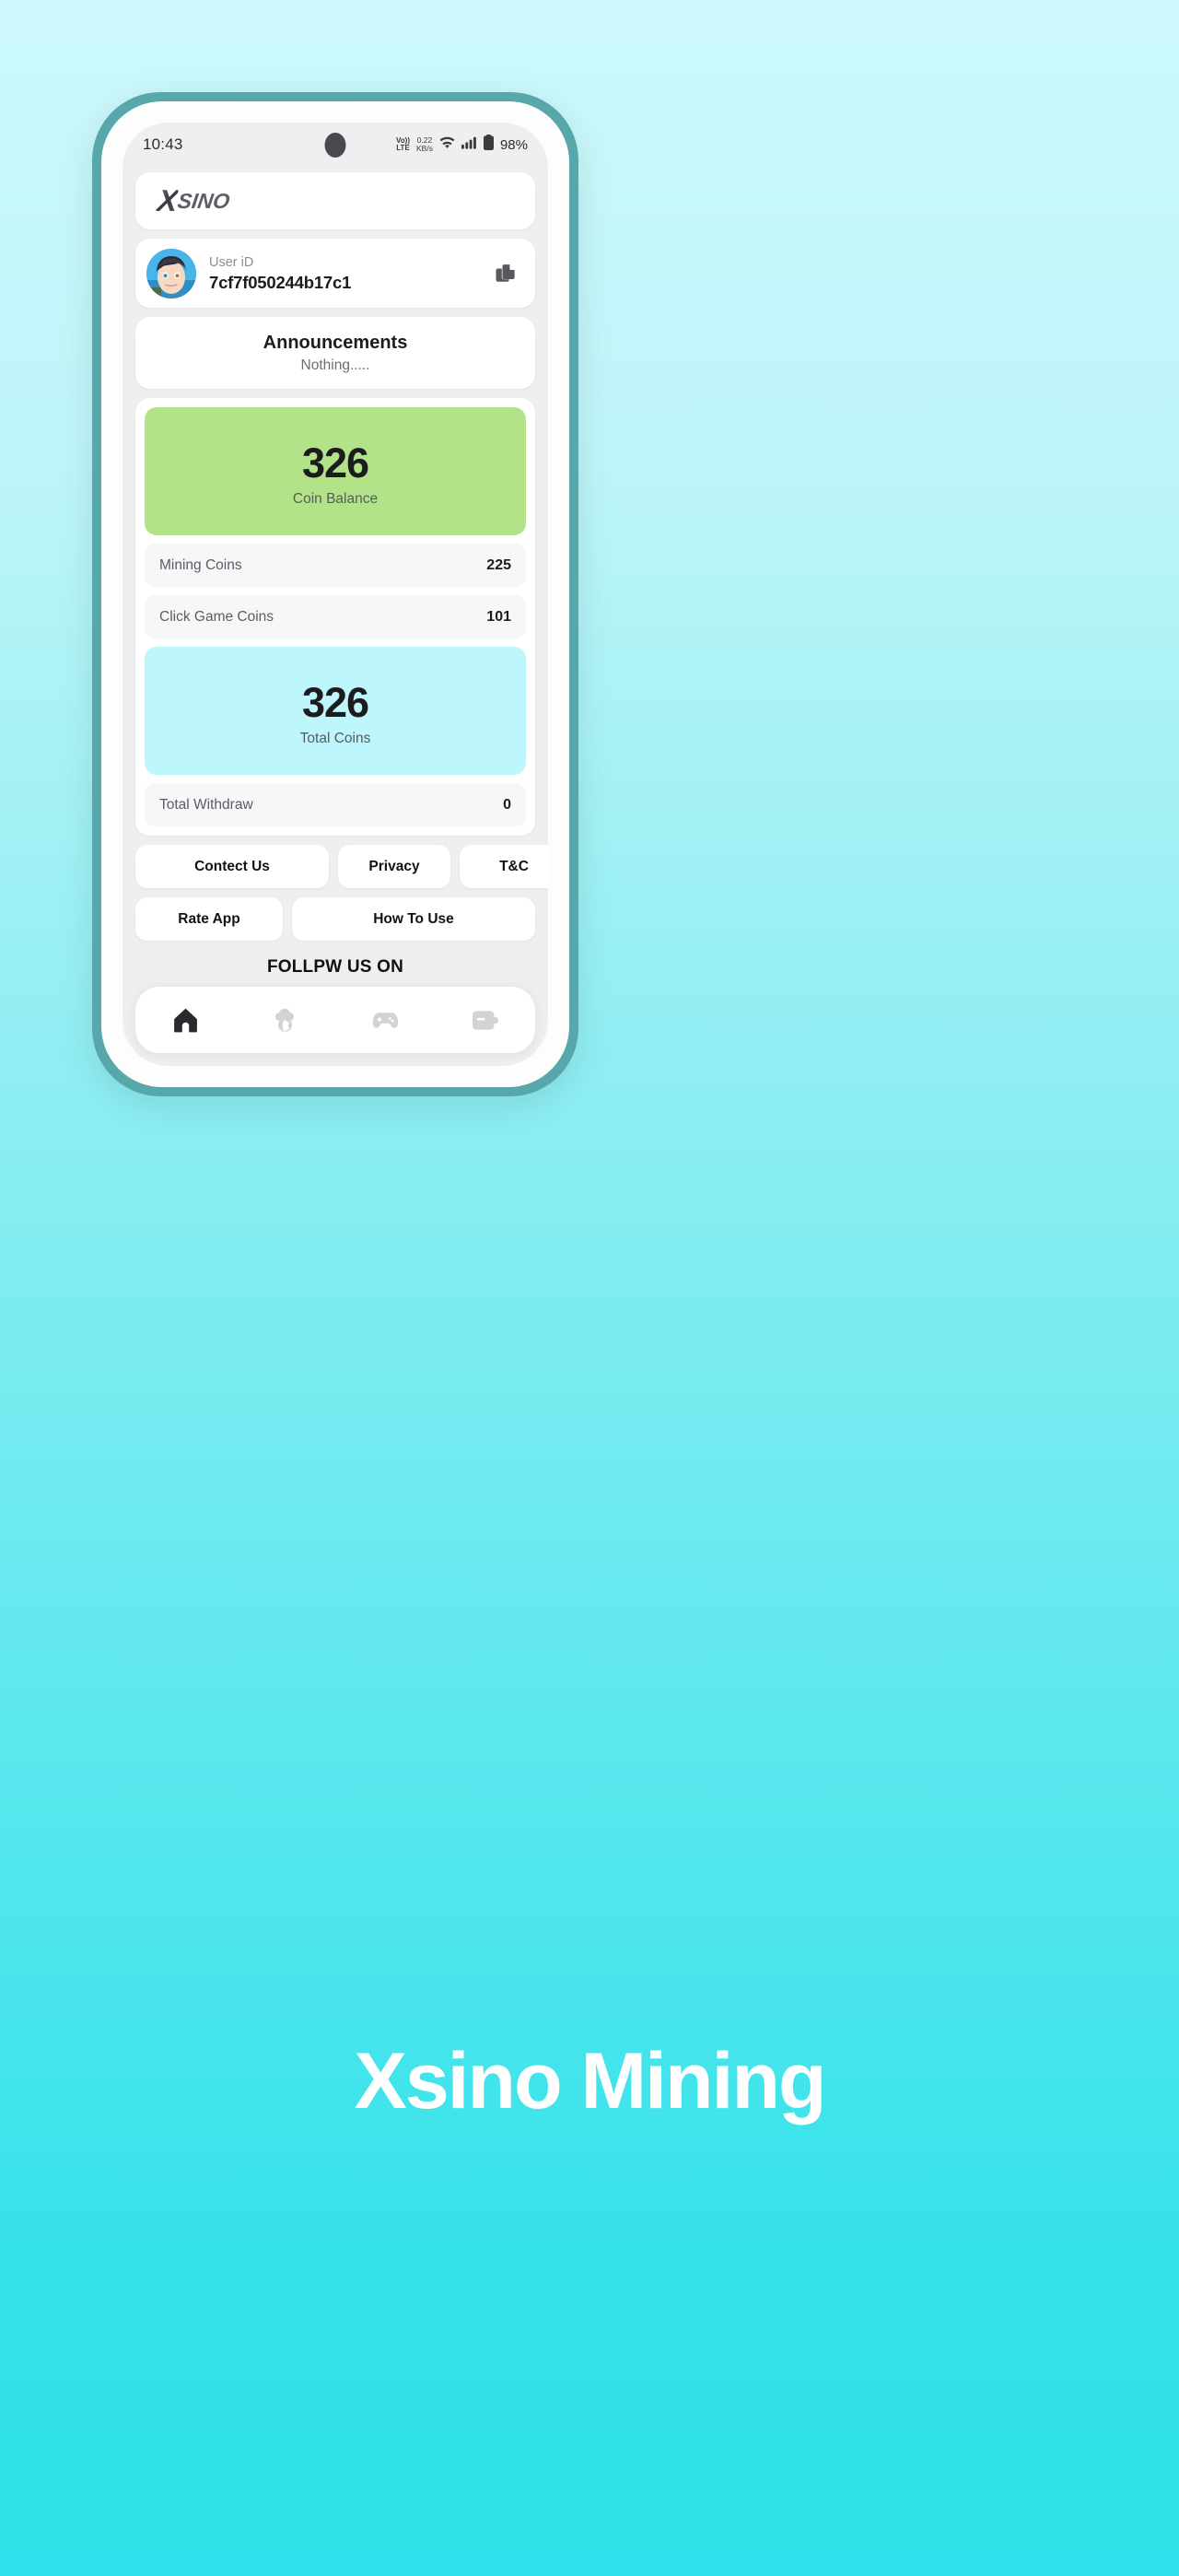 The width and height of the screenshot is (1179, 2576). Describe the element at coordinates (424, 148) in the screenshot. I see `network-speed-unit: KB/s` at that location.